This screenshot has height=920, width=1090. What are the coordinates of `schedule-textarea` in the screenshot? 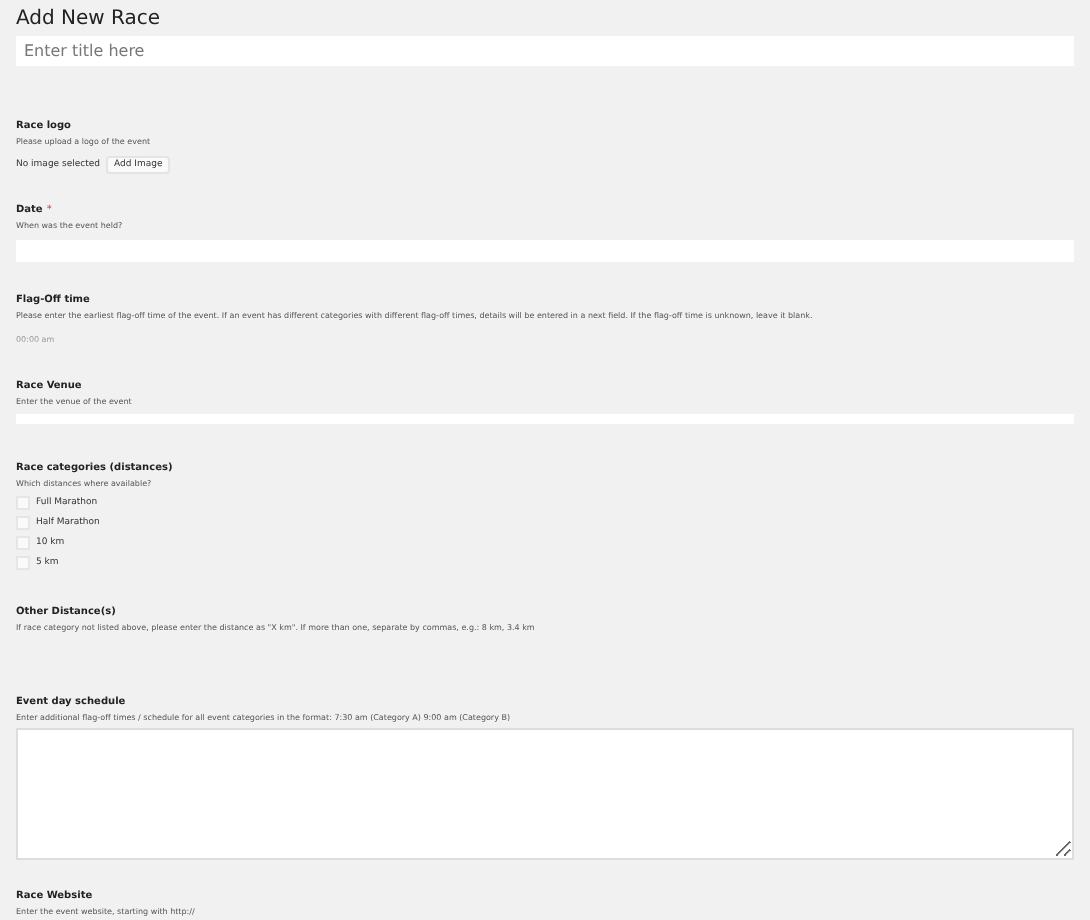 It's located at (545, 794).